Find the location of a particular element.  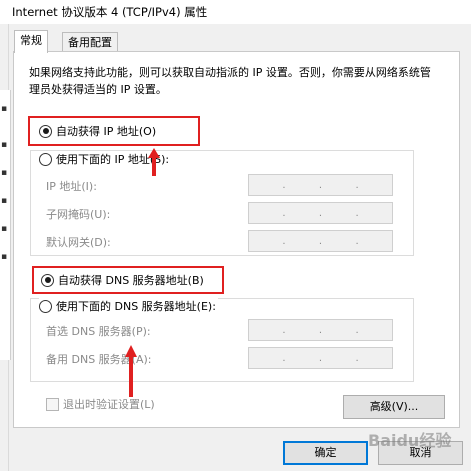

watermark-text: Baidu经验 is located at coordinates (410, 440).